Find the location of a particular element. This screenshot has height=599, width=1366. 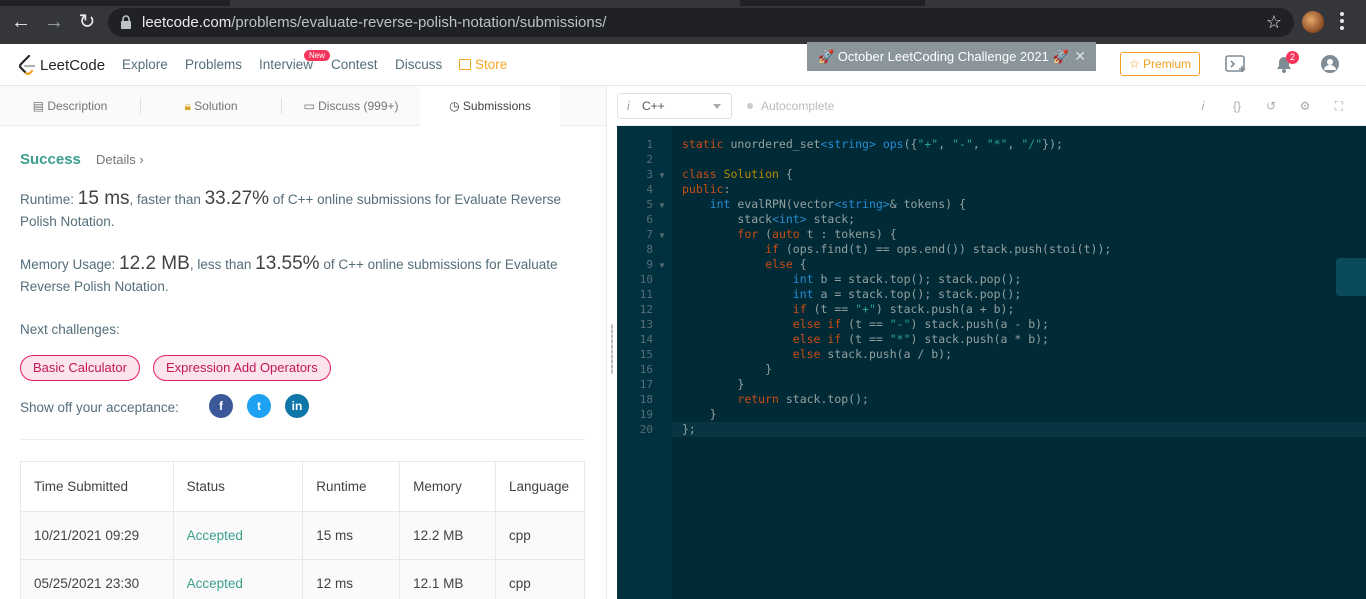

nav-store: Store is located at coordinates (483, 64).